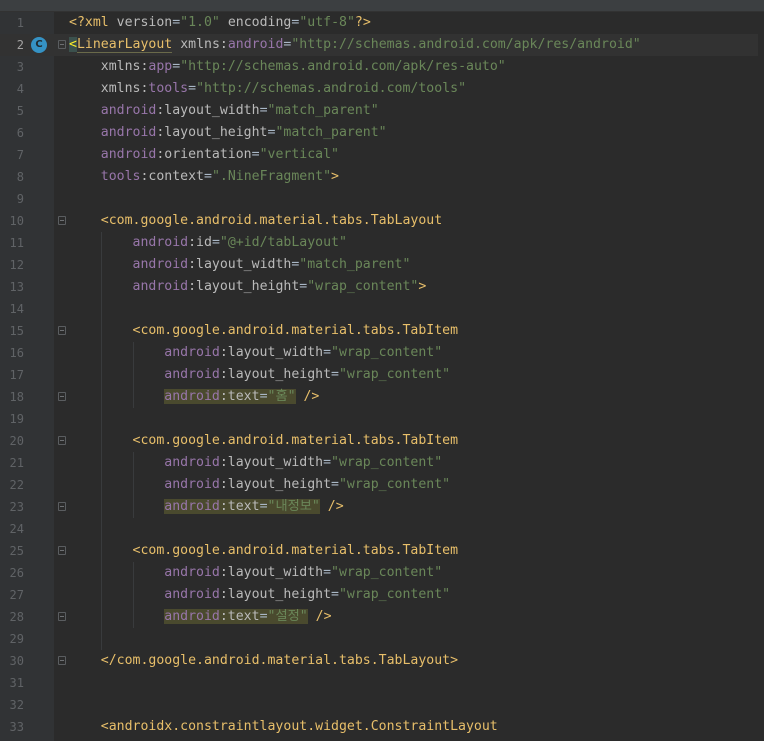 The width and height of the screenshot is (764, 741). Describe the element at coordinates (248, 287) in the screenshot. I see `code-text: android:layout_height="wrap_content">` at that location.